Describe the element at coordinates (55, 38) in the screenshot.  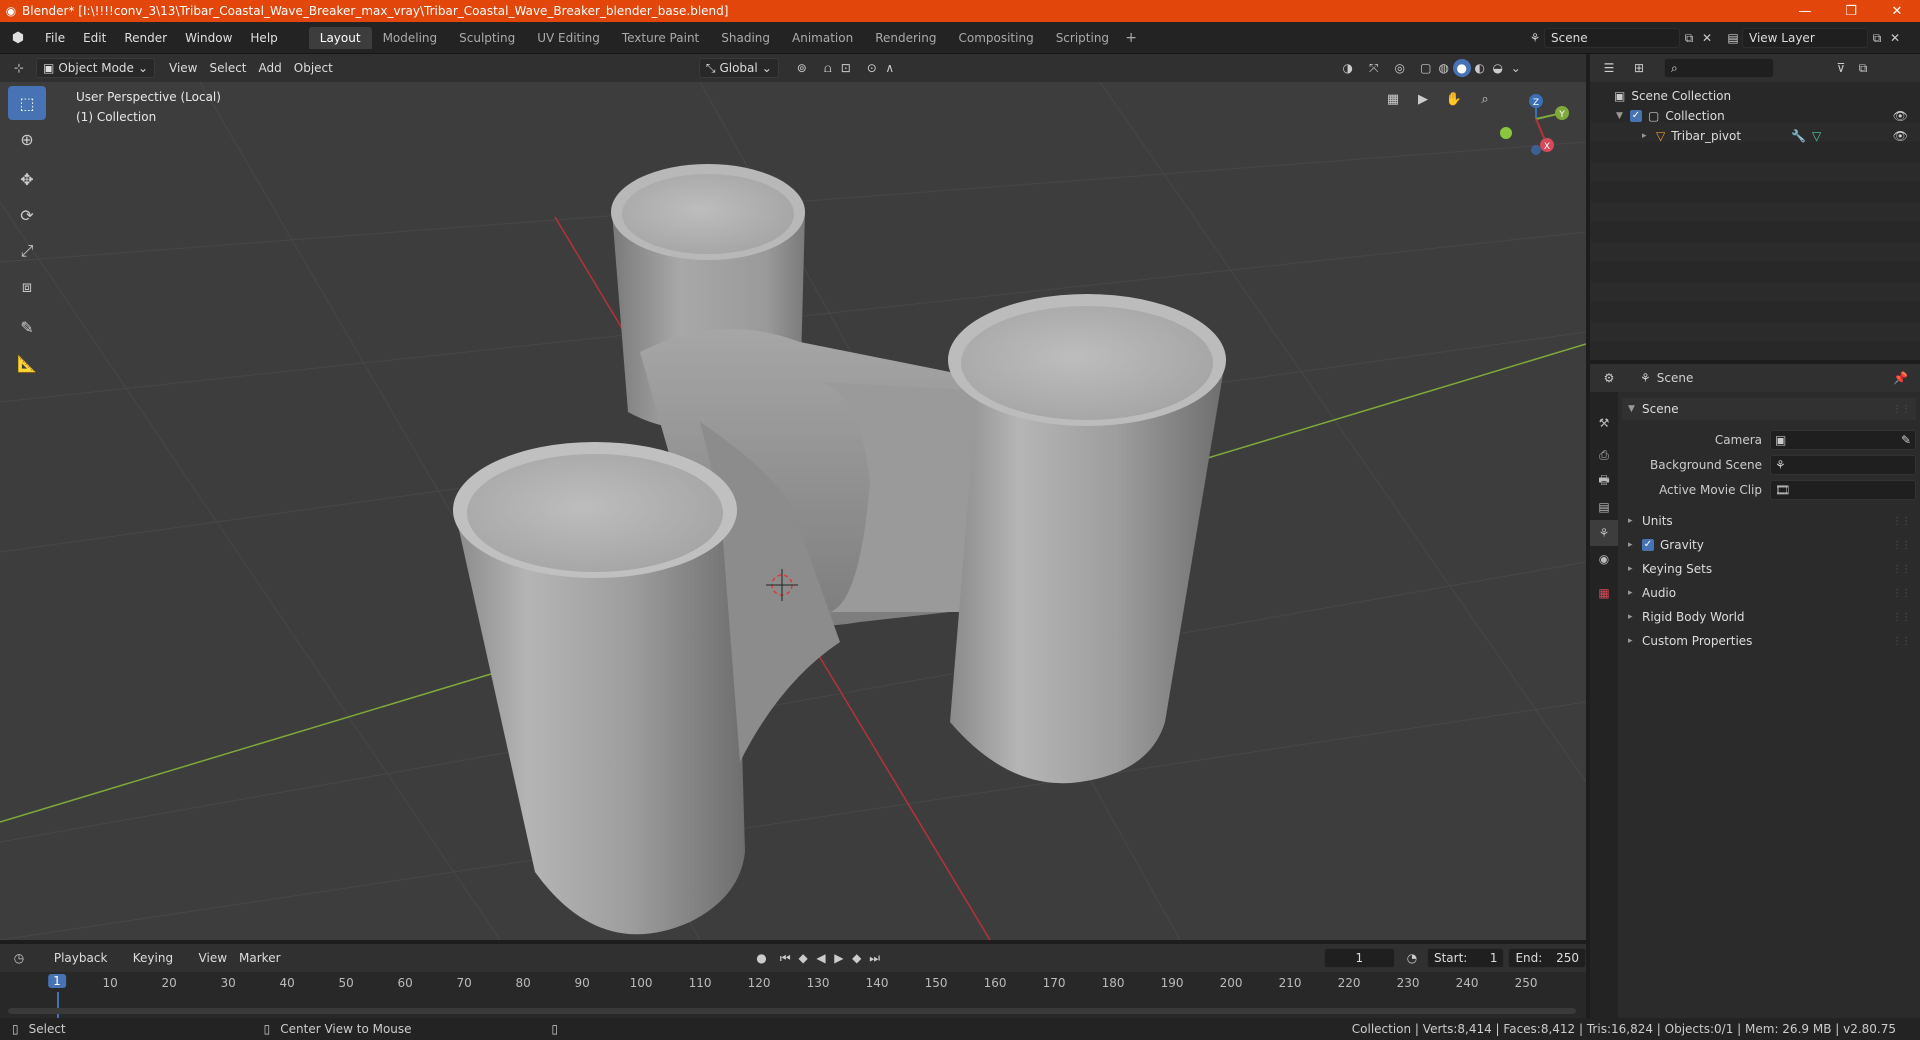
I see `menu-file: File` at that location.